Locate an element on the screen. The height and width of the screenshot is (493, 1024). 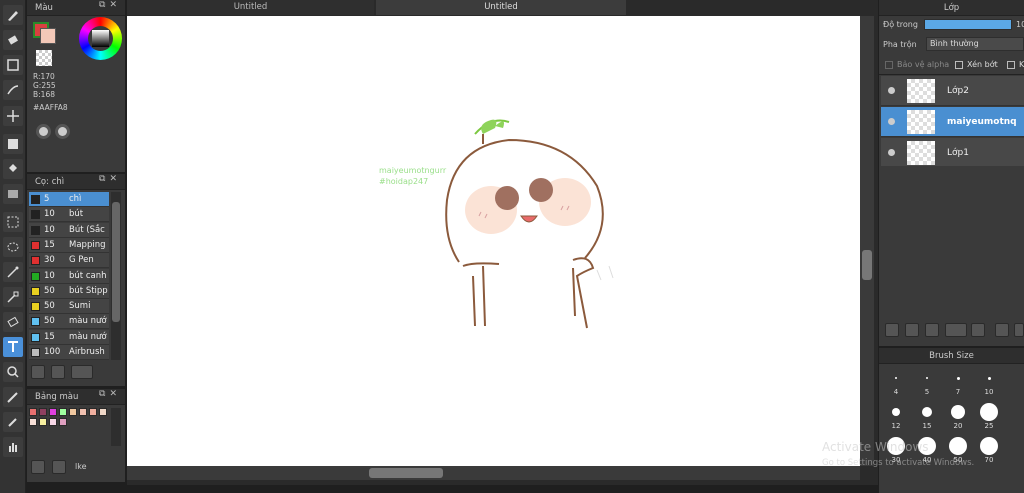
tab-untitled-2: Untitled is located at coordinates (501, 7).